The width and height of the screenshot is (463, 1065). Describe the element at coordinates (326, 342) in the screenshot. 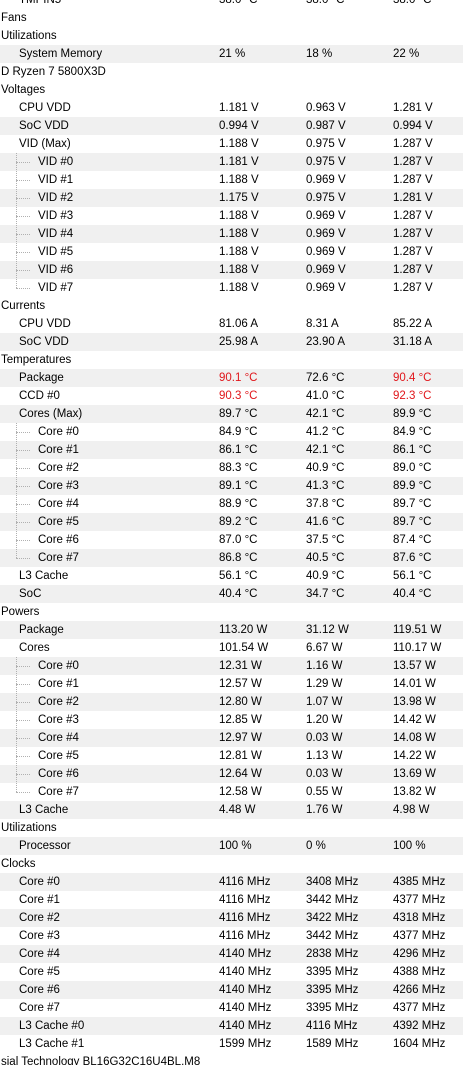

I see `value-min: 23.90 A` at that location.